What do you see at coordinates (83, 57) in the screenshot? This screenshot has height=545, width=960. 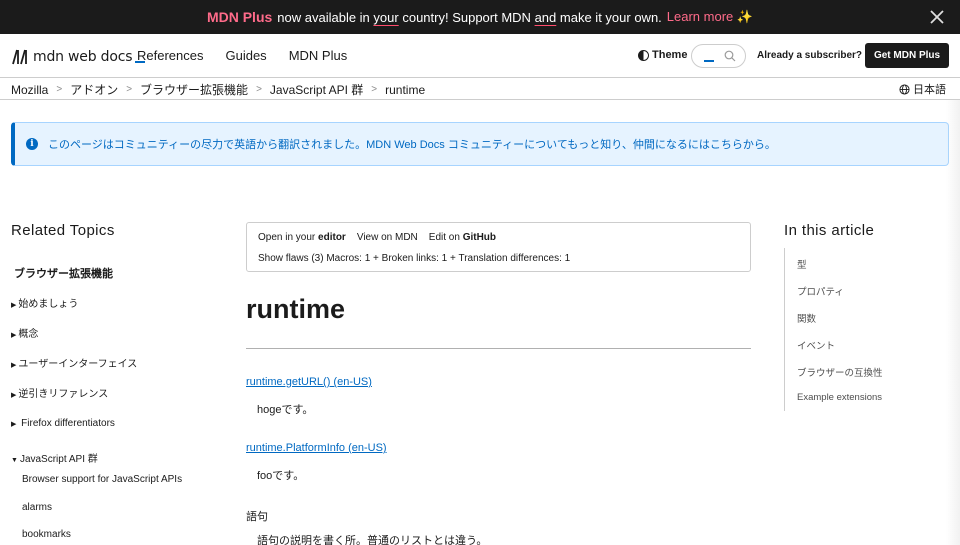 I see `logo-text: mdn web docs` at bounding box center [83, 57].